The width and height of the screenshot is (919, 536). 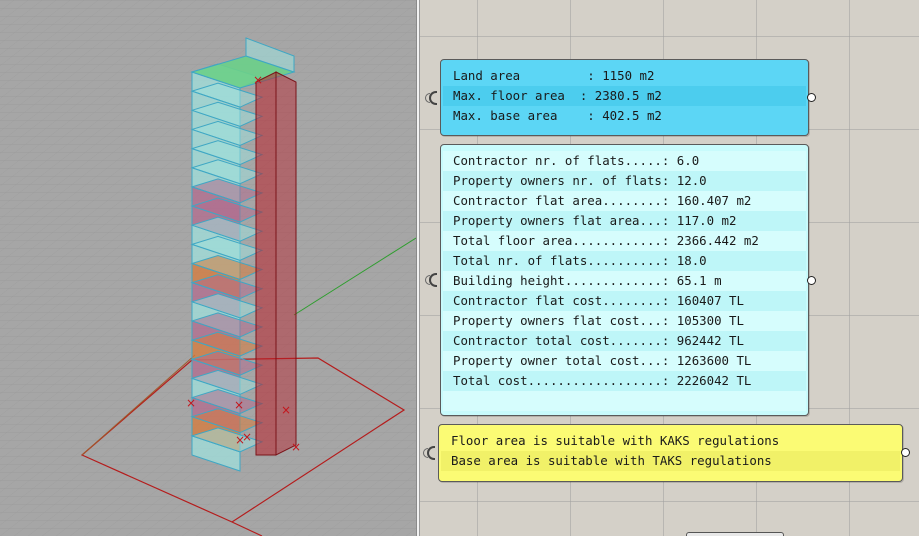 I want to click on contractor-flat-area-line: Contractor flat area........: 160.407 m2, so click(x=624, y=201).